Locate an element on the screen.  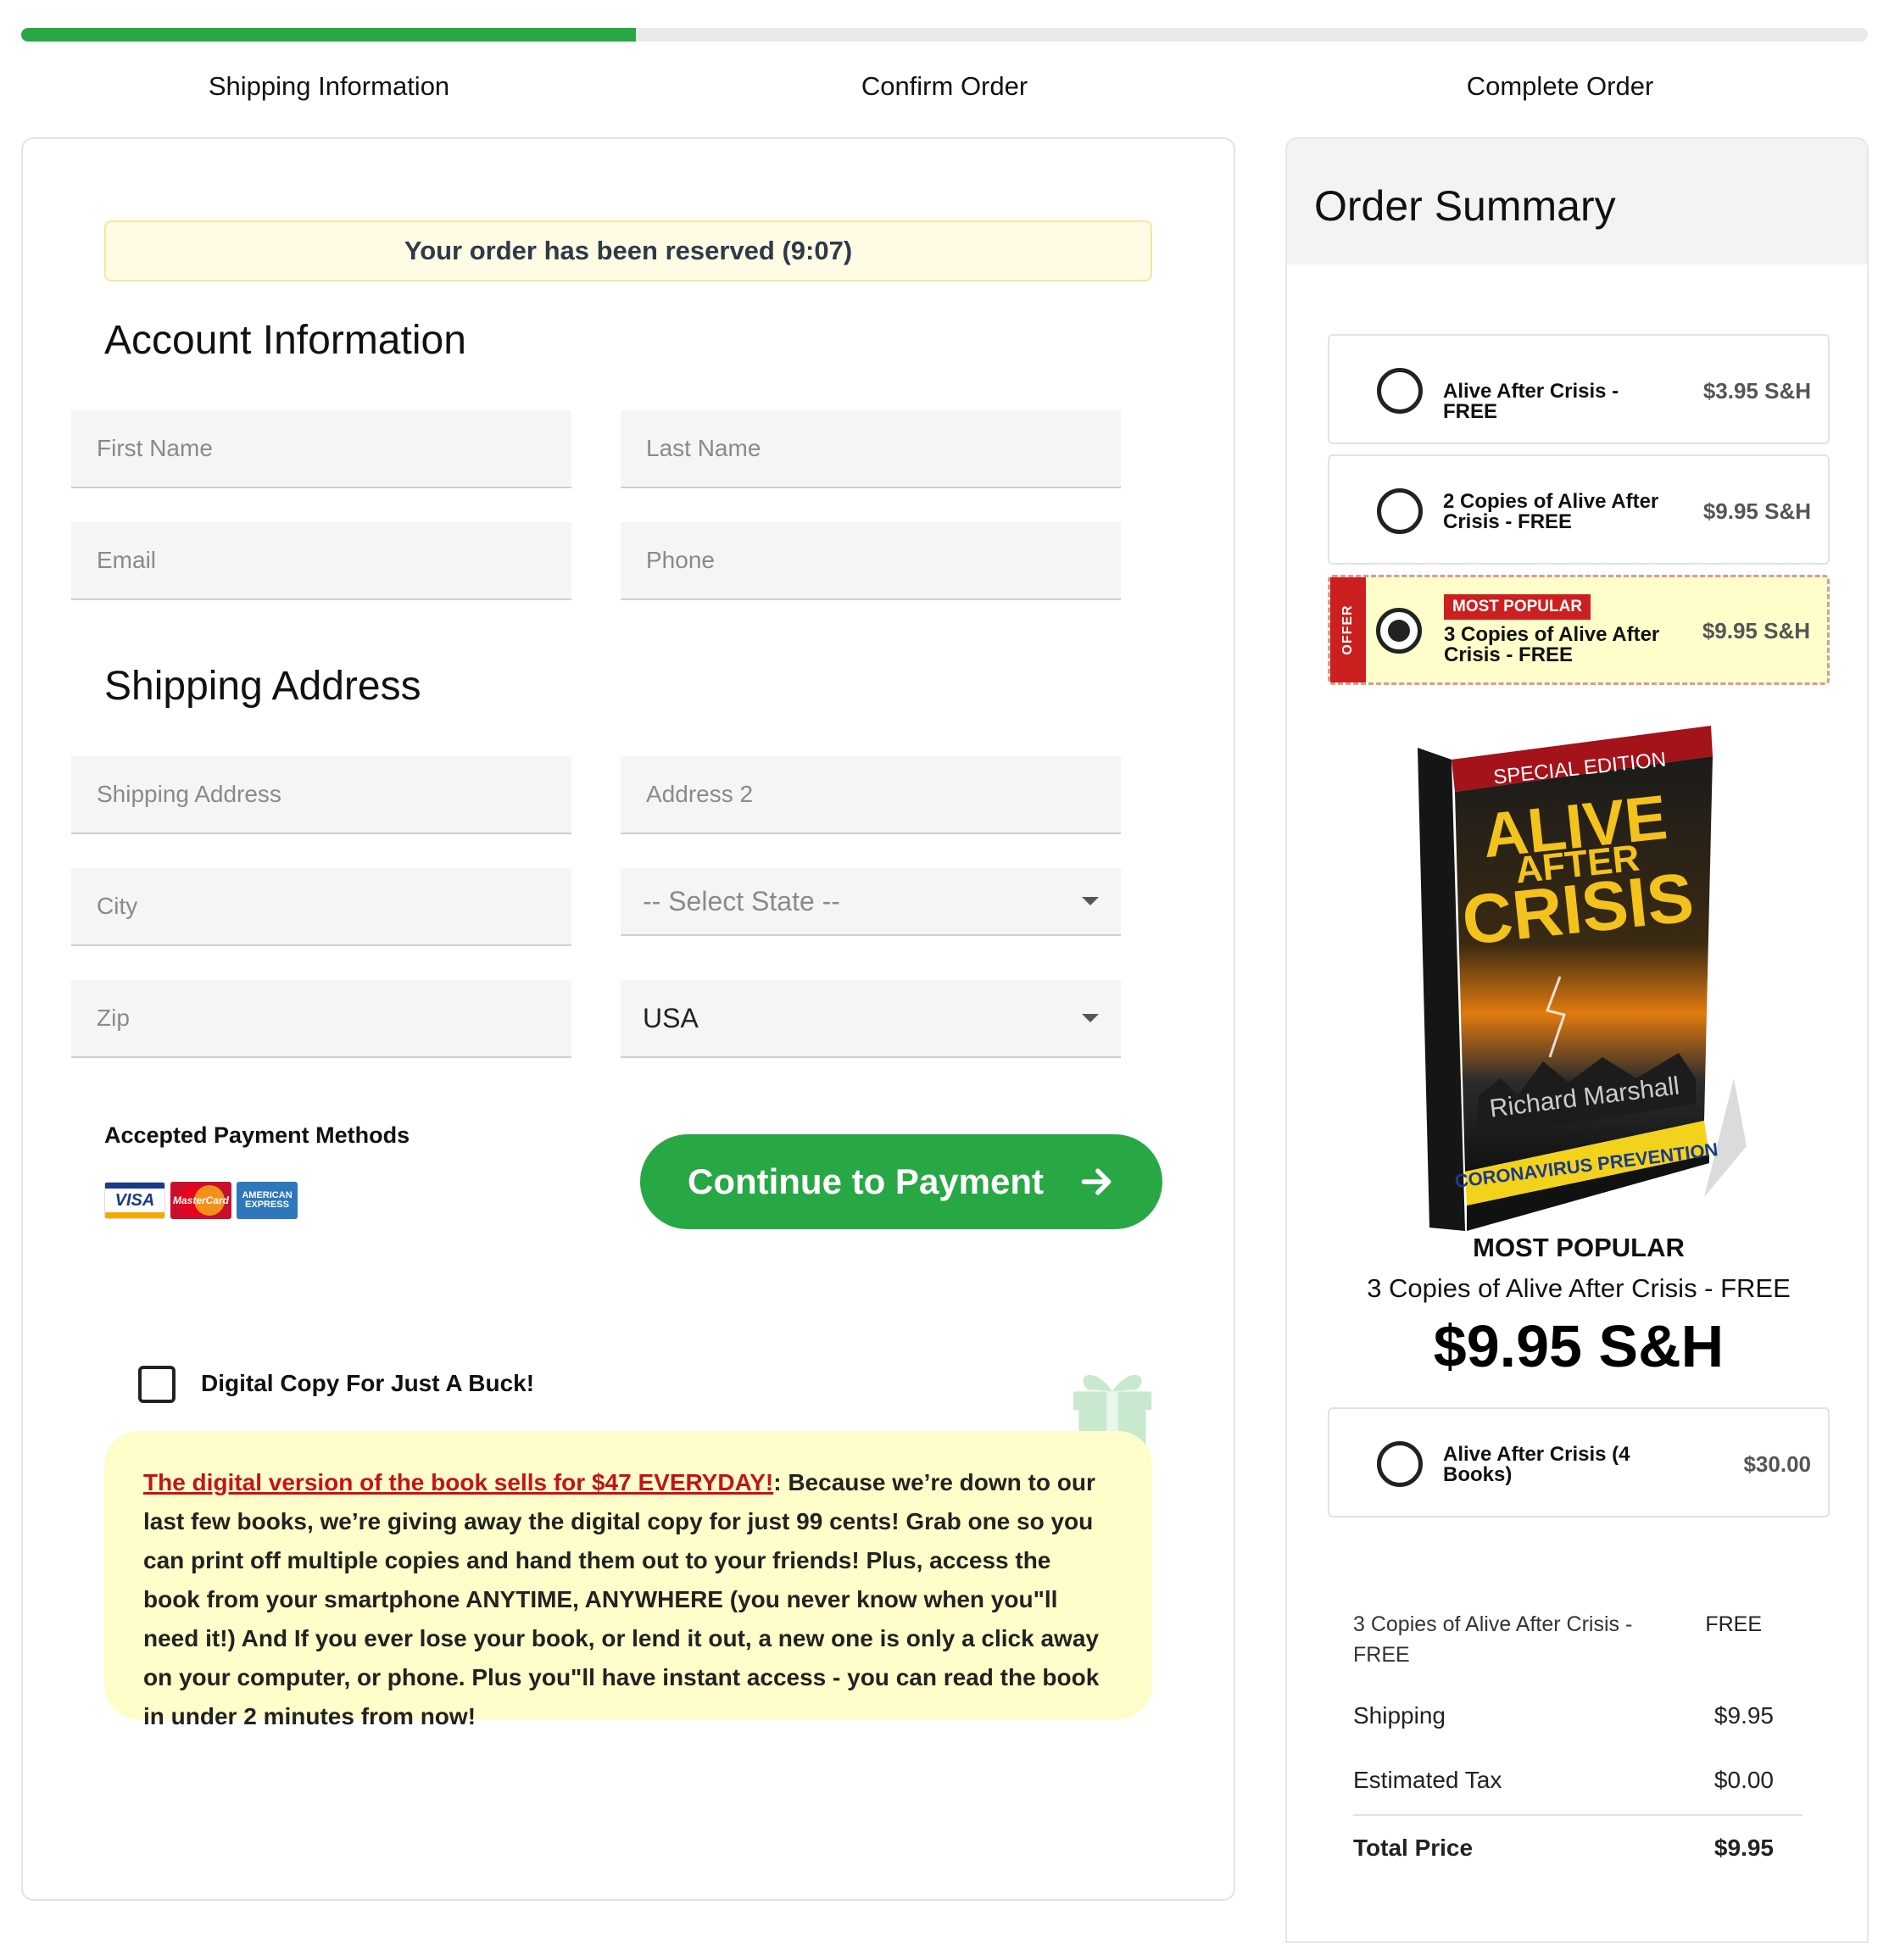
line-item-label: Shipping is located at coordinates (1399, 1715).